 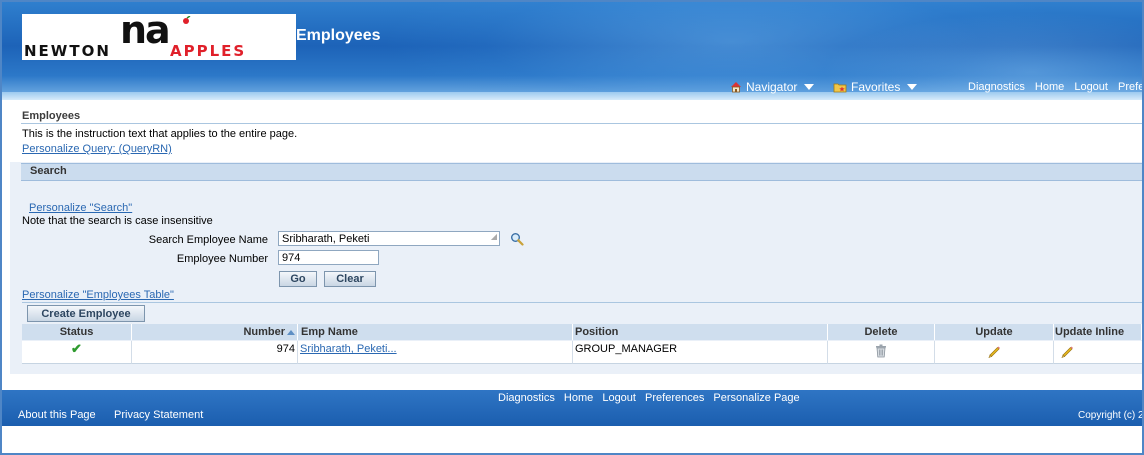 I want to click on home-icon, so click(x=736, y=87).